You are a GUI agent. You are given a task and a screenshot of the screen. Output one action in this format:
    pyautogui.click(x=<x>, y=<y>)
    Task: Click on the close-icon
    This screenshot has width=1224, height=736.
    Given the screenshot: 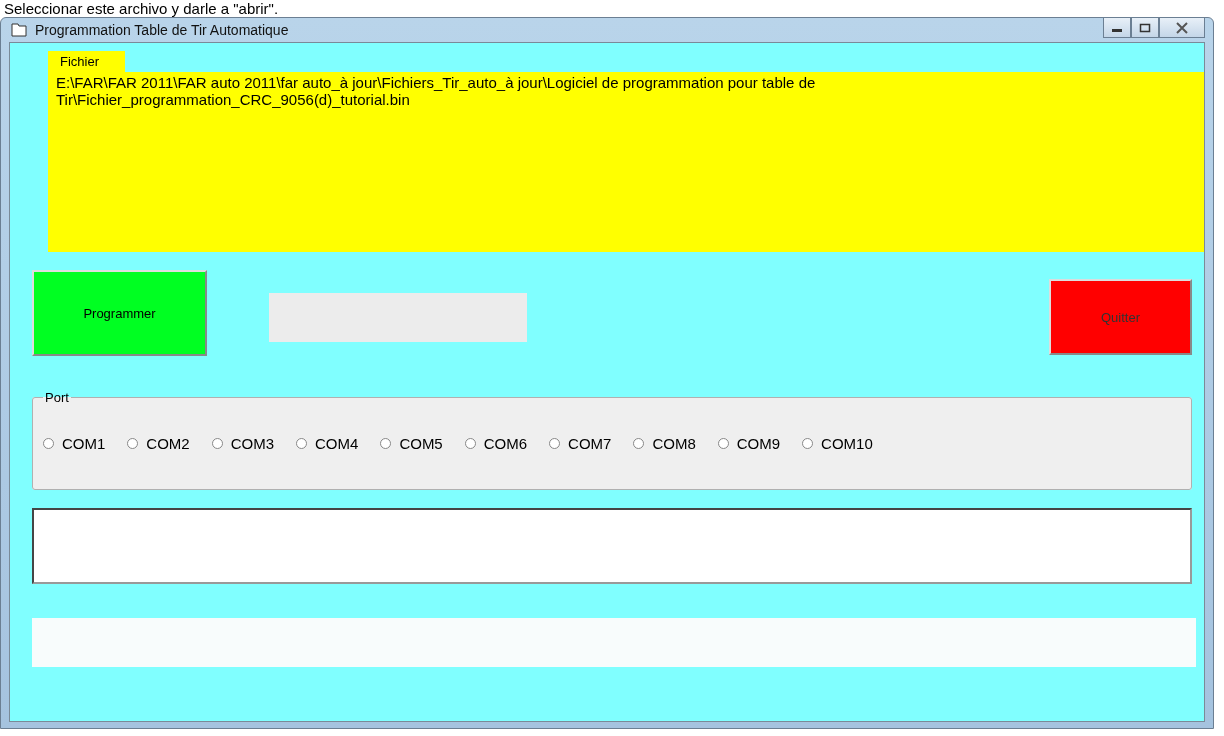 What is the action you would take?
    pyautogui.click(x=1182, y=27)
    